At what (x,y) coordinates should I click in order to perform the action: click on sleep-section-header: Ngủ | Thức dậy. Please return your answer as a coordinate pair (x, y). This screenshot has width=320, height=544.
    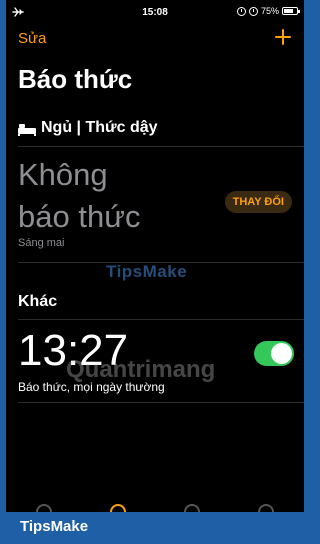
    Looking at the image, I should click on (88, 128).